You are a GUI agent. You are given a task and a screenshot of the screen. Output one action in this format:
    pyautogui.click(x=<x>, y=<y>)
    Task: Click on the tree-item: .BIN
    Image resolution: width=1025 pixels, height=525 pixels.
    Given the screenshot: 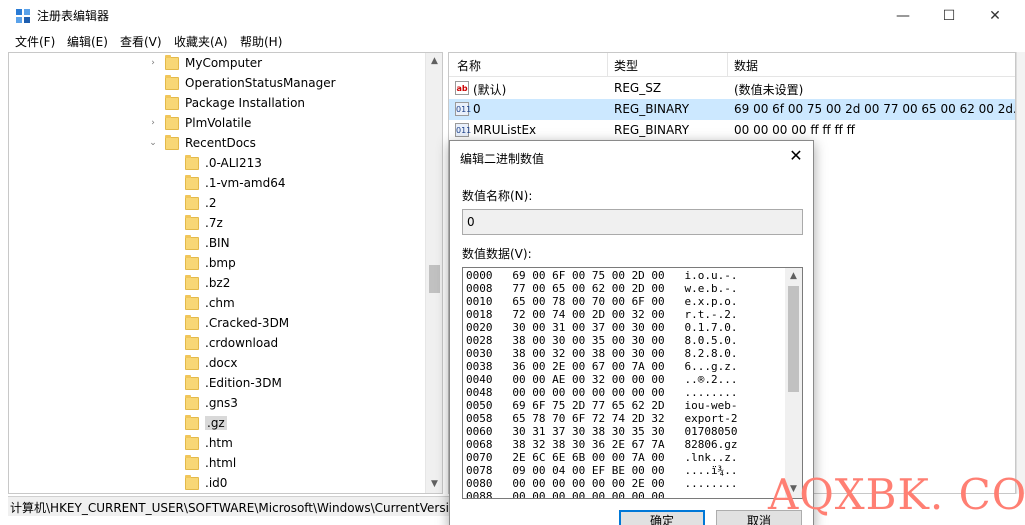 What is the action you would take?
    pyautogui.click(x=198, y=243)
    